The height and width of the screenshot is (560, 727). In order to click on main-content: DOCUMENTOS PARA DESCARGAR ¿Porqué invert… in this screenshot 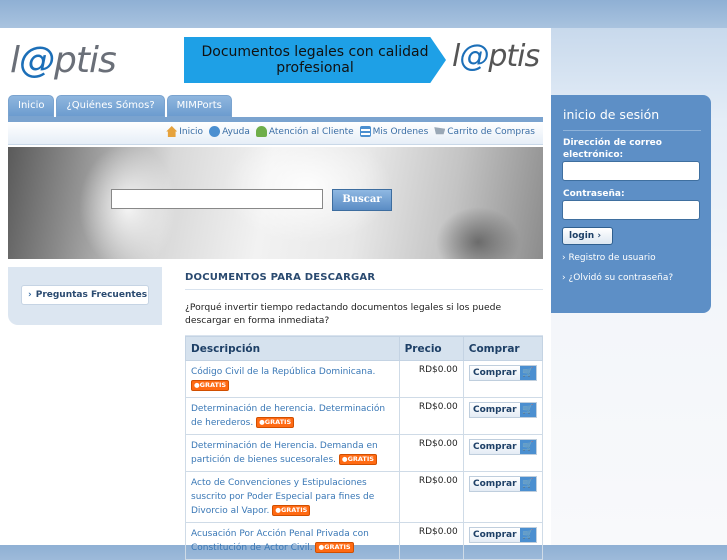, I will do `click(364, 301)`.